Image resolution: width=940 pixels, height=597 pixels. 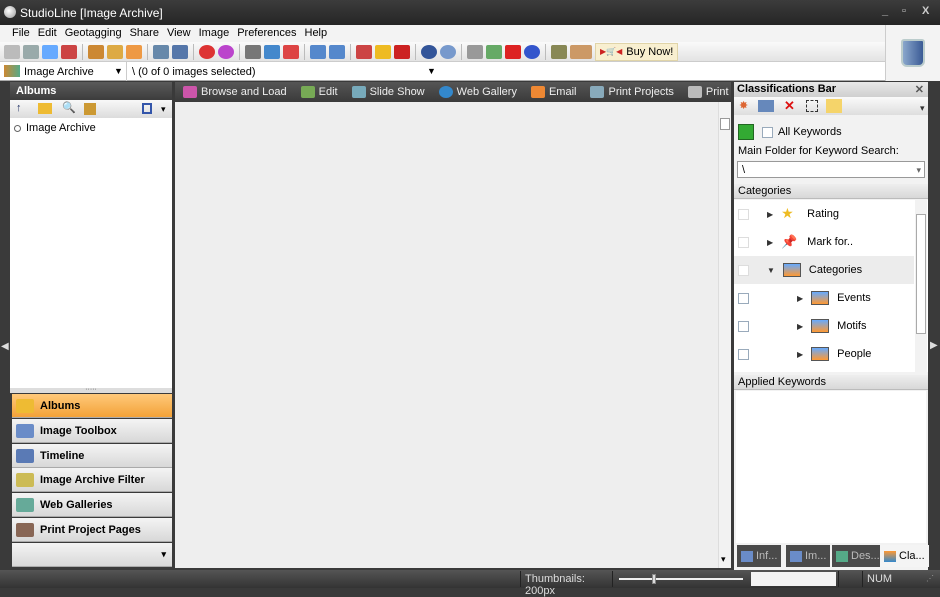 What do you see at coordinates (92, 456) in the screenshot?
I see `nav-timeline: Timeline` at bounding box center [92, 456].